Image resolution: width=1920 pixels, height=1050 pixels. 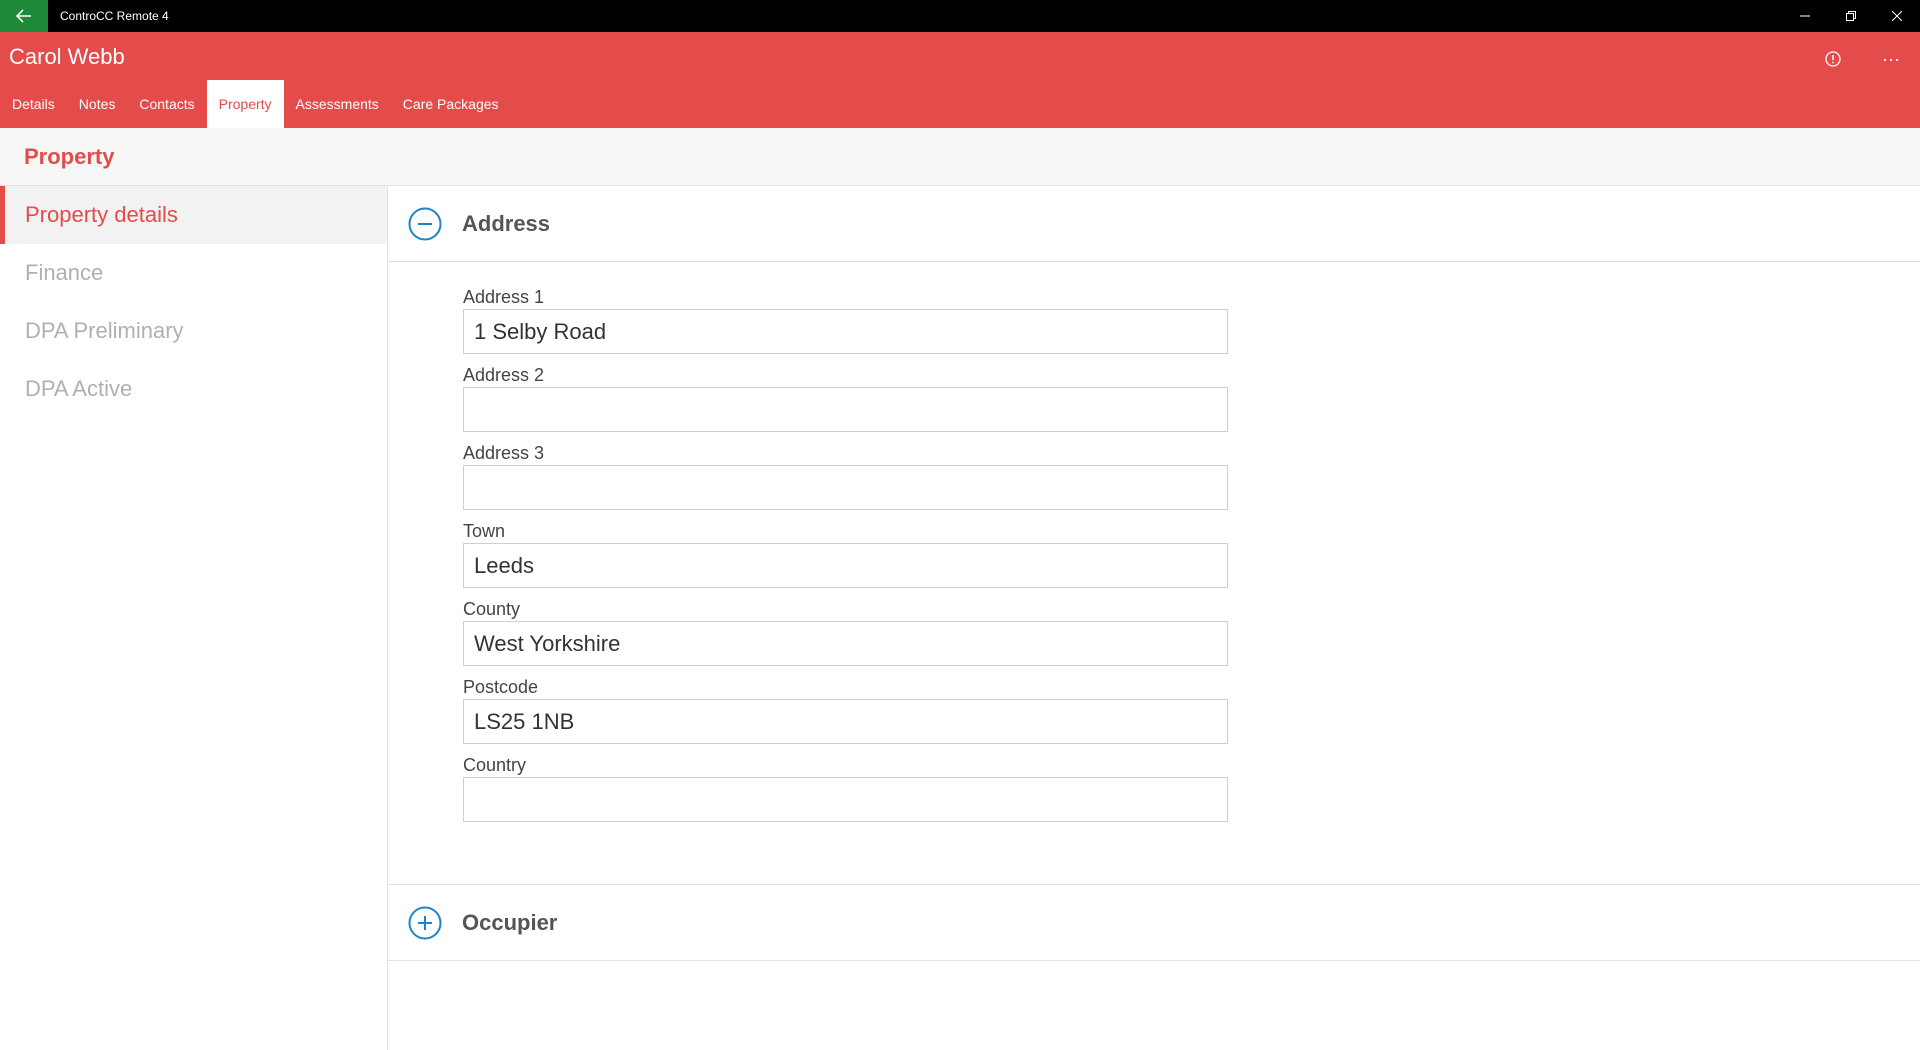 I want to click on postcode-field-group: Postcode, so click(x=1191, y=710).